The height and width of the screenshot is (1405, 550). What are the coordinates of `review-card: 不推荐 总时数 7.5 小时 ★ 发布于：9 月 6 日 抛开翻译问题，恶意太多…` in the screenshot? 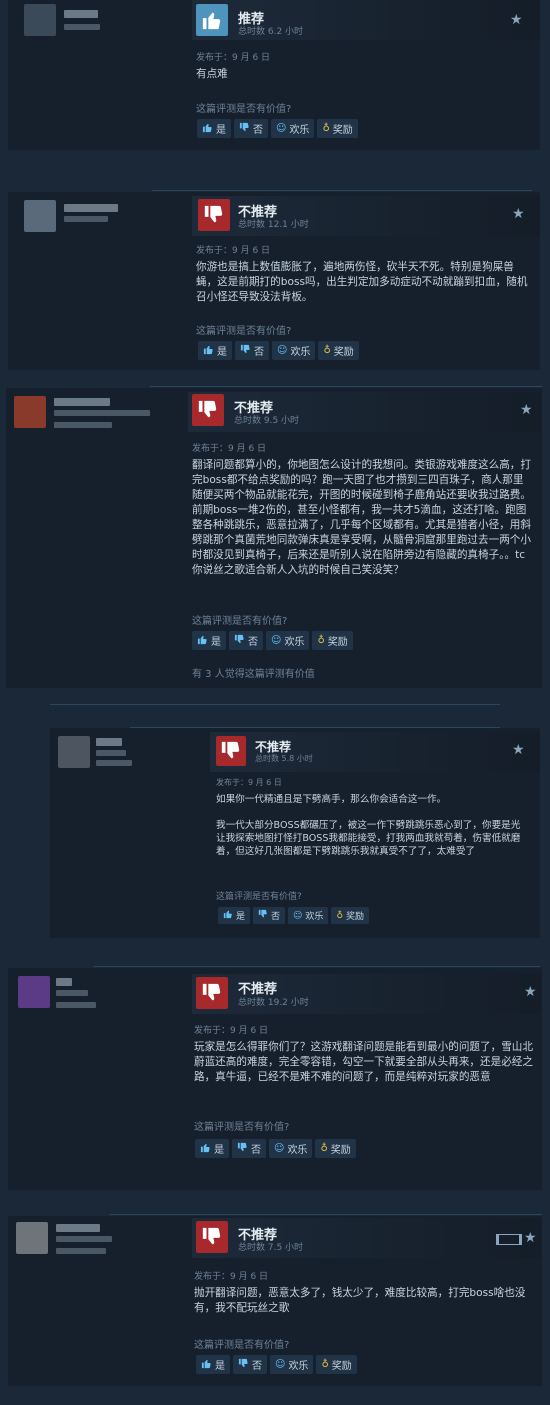 It's located at (275, 1301).